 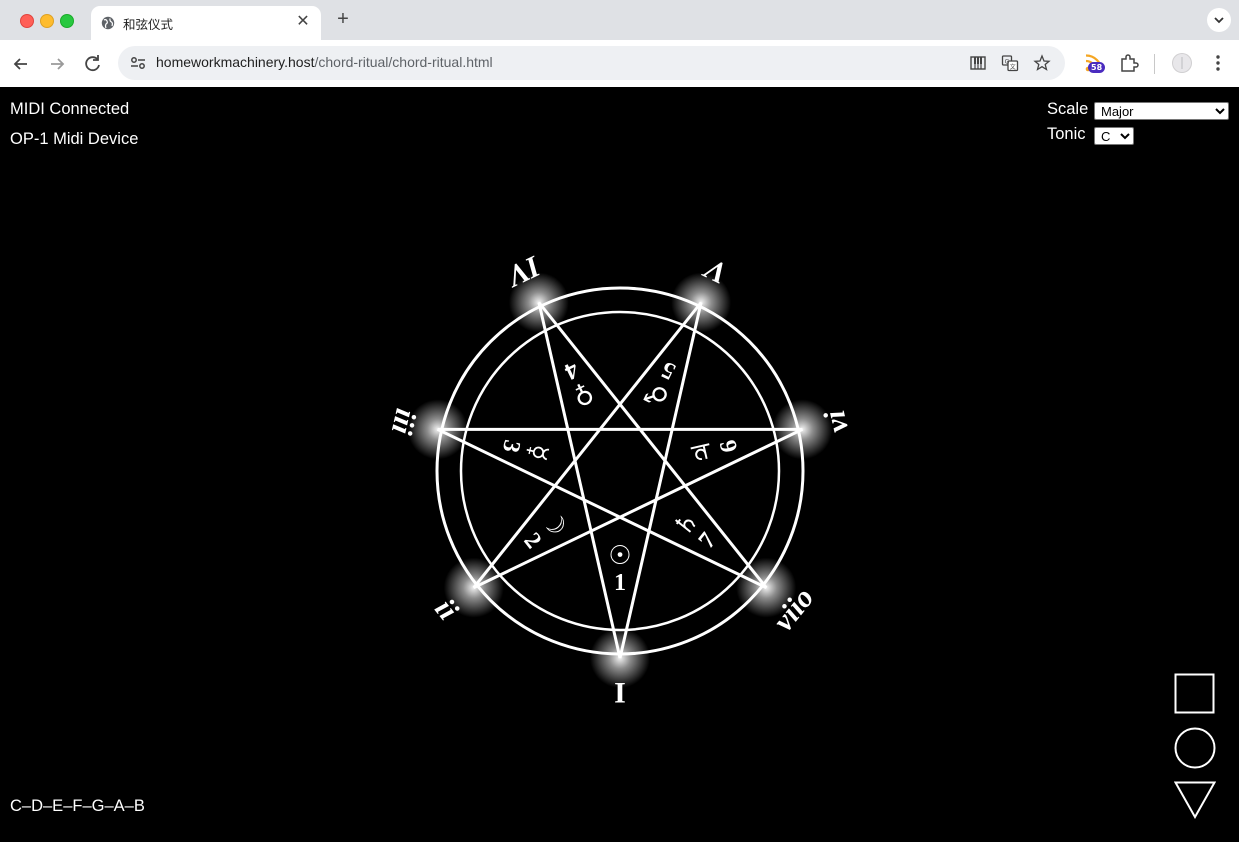 What do you see at coordinates (1097, 67) in the screenshot?
I see `extension-badge: 58` at bounding box center [1097, 67].